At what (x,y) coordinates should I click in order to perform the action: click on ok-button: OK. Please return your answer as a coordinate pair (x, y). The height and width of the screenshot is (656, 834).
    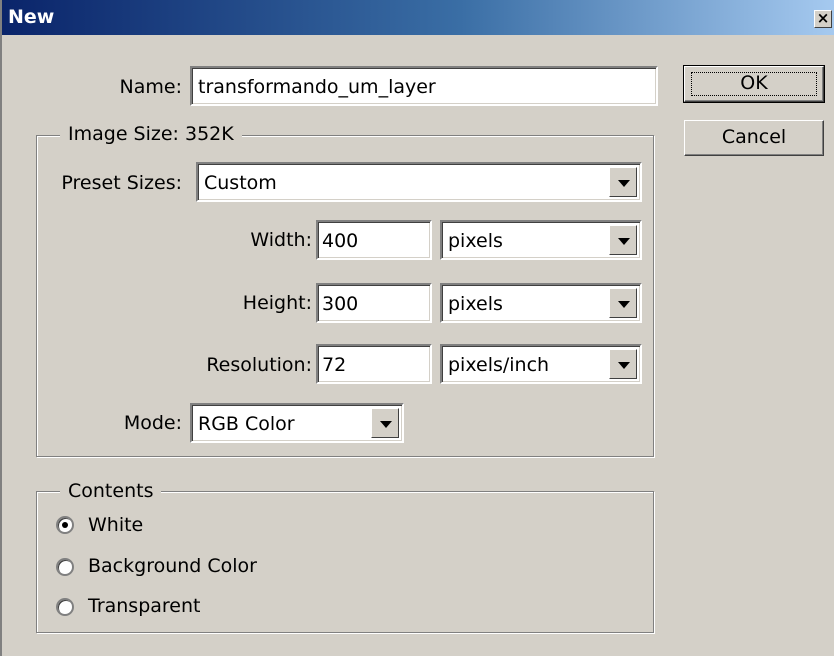
    Looking at the image, I should click on (754, 84).